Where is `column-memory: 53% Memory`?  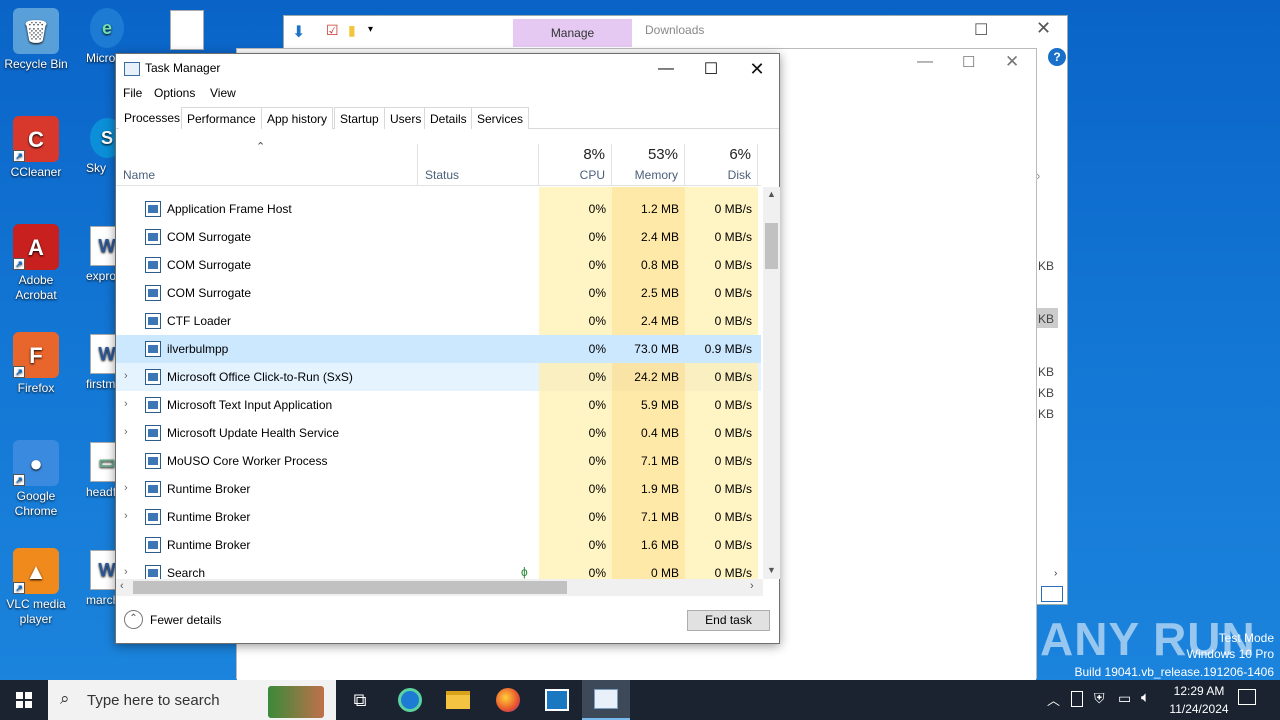
column-memory: 53% Memory is located at coordinates (648, 165).